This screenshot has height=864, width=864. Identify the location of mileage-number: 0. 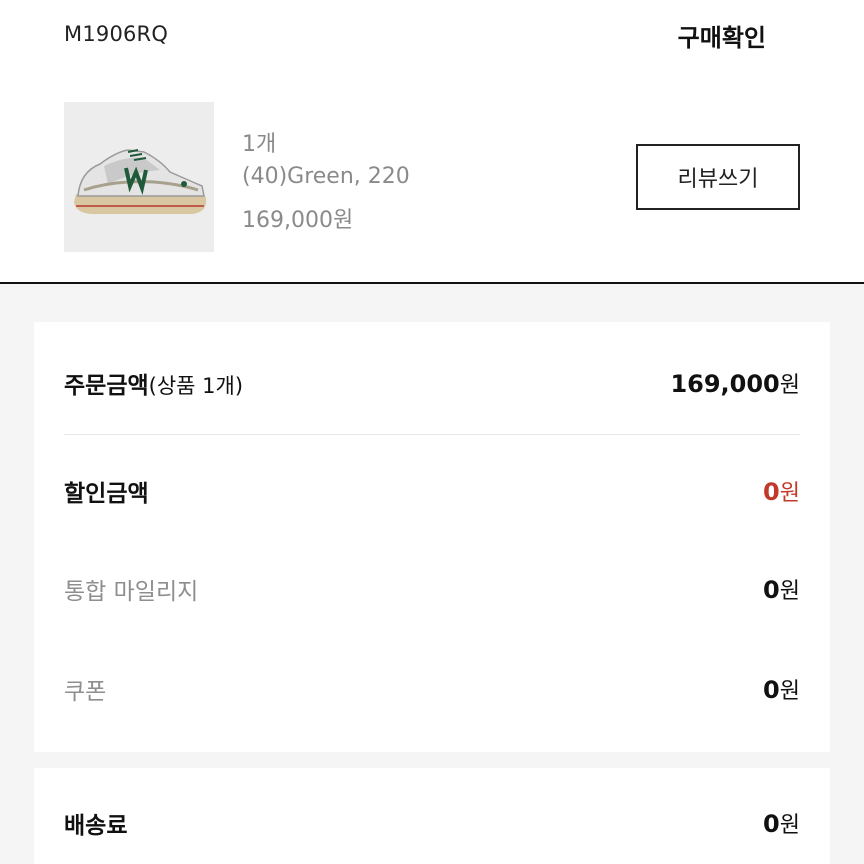
(771, 590).